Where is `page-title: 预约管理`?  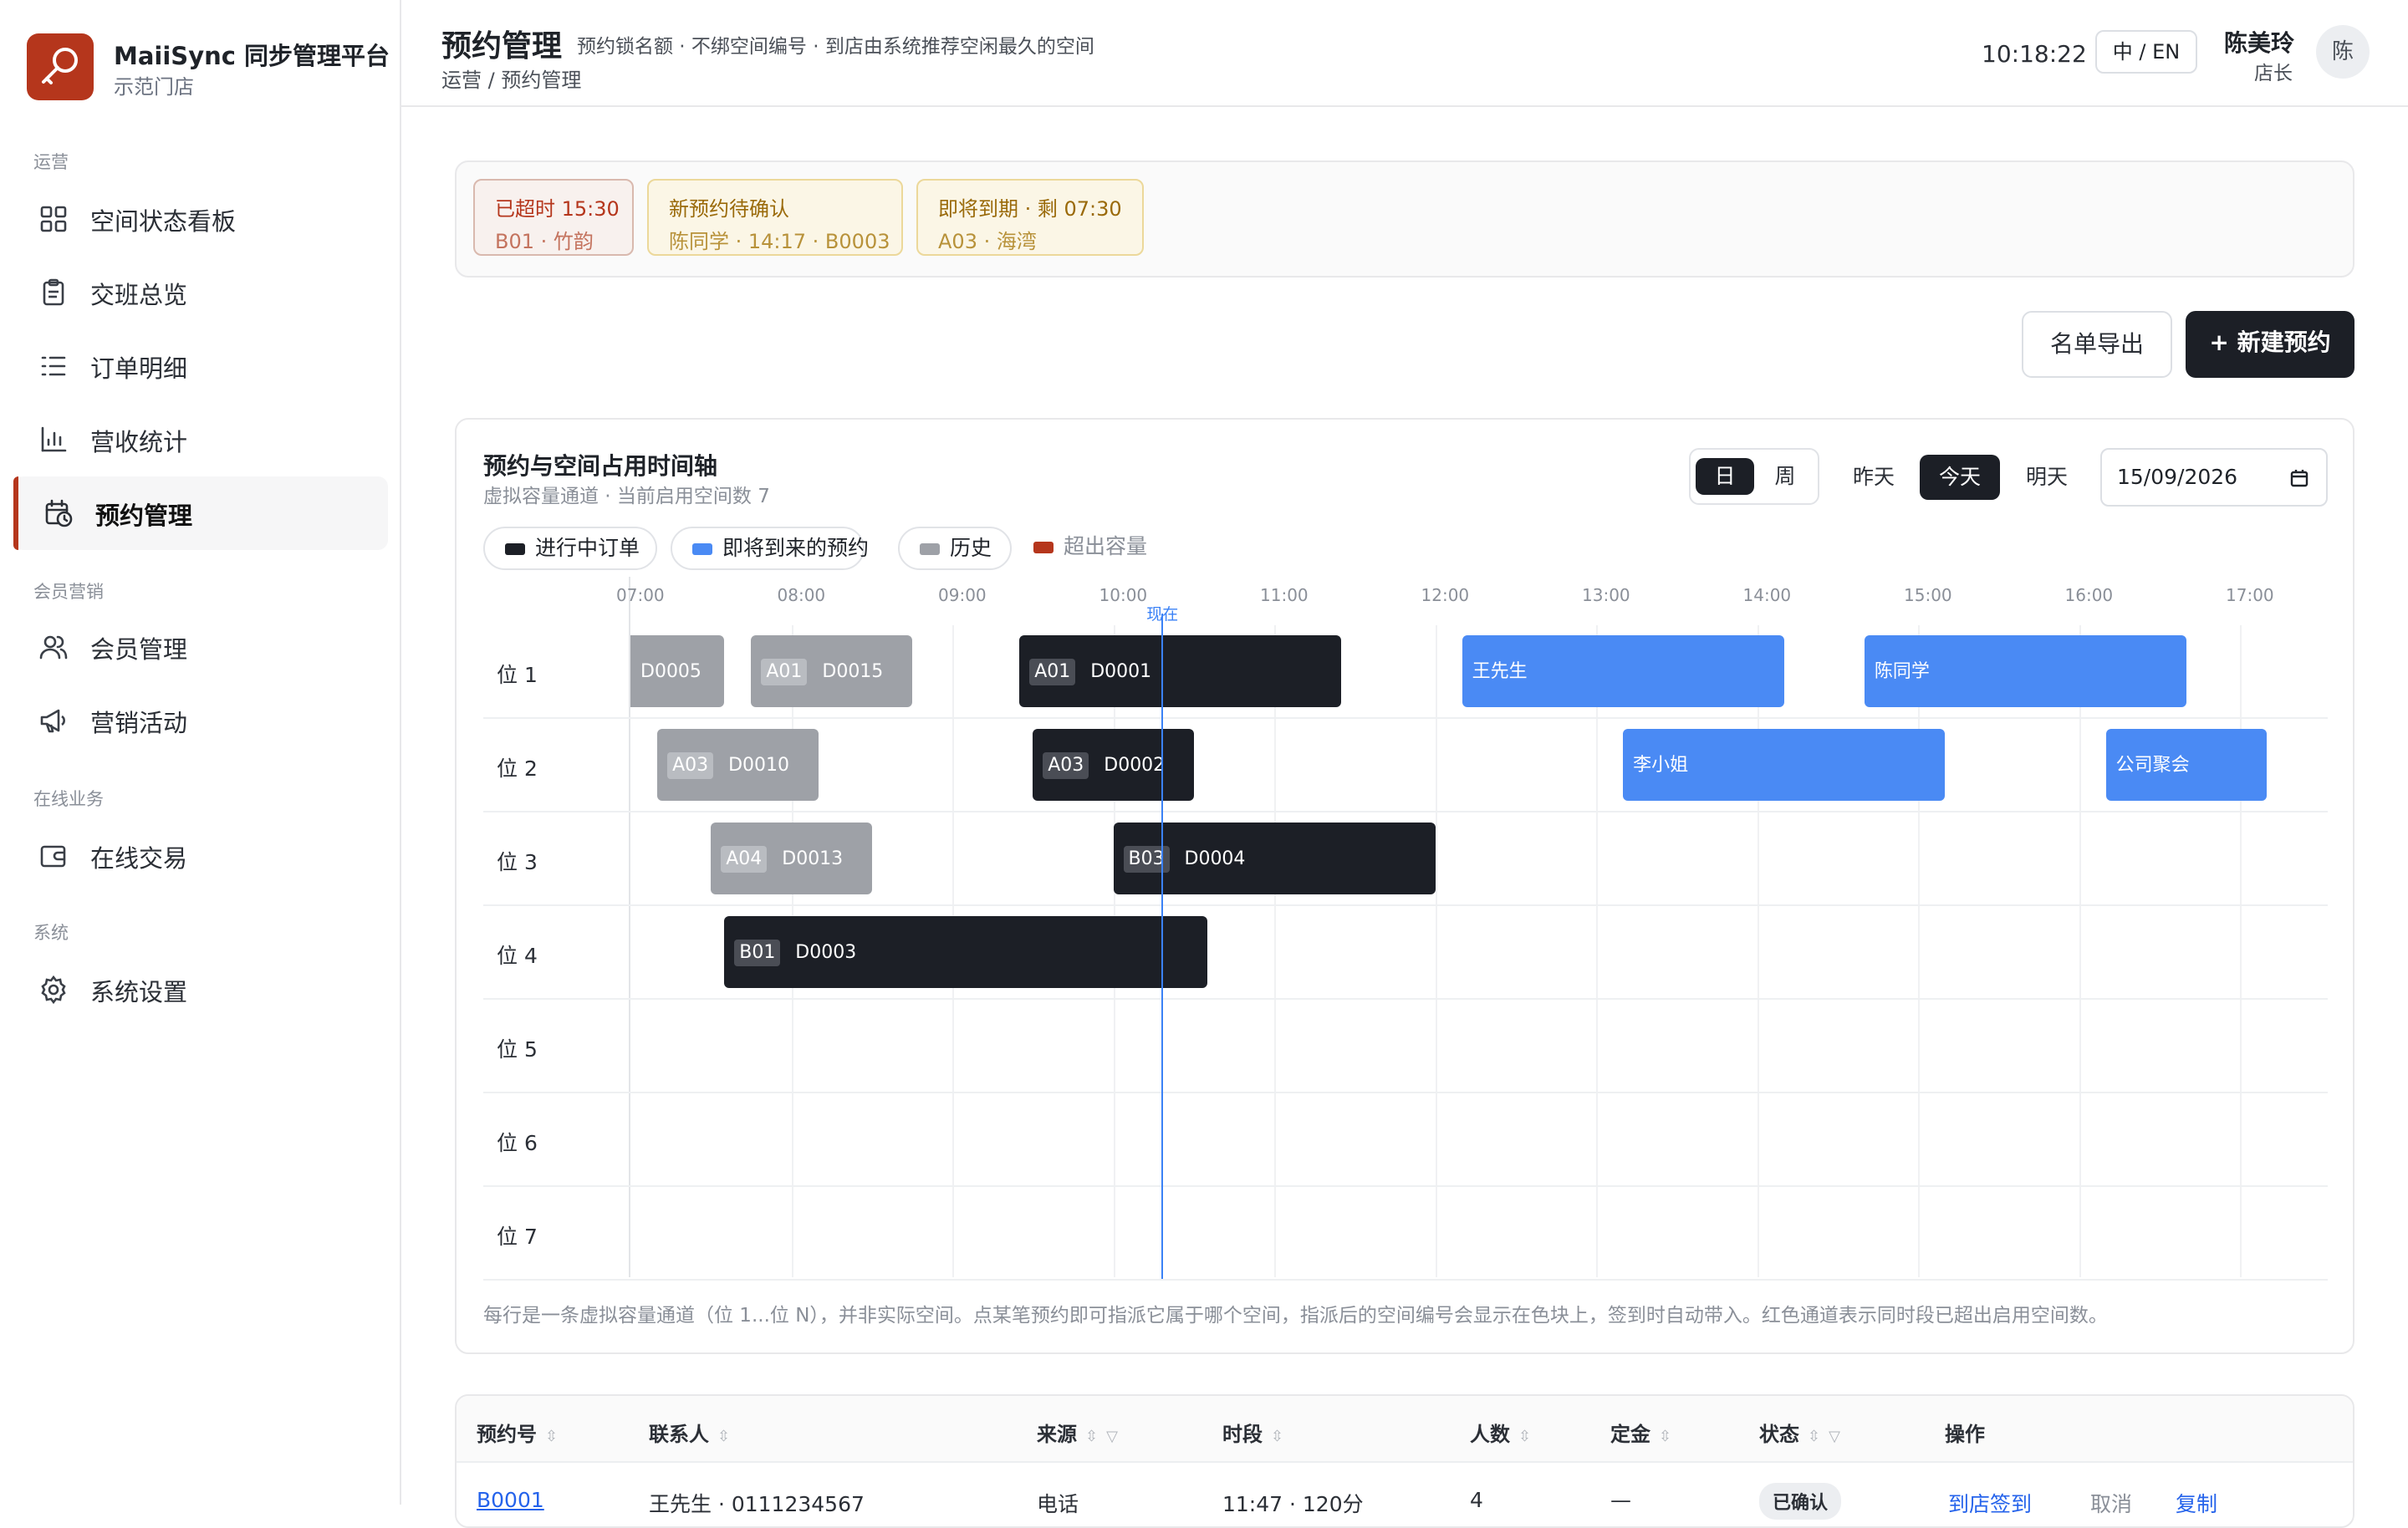
page-title: 预约管理 is located at coordinates (502, 46).